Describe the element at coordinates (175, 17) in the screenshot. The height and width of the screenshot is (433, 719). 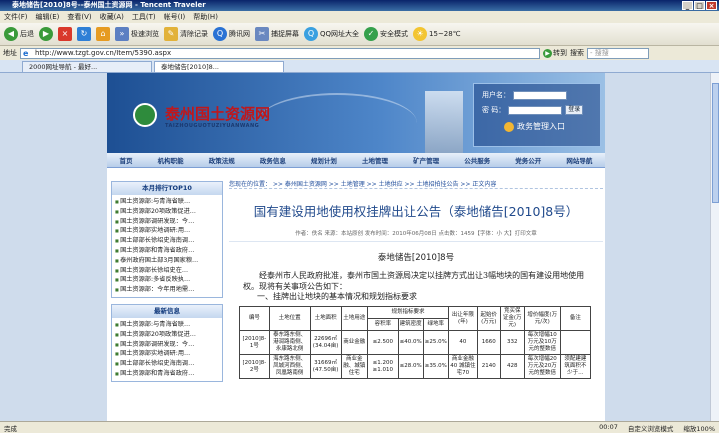
I see `menu-account: 帐号(I)` at that location.